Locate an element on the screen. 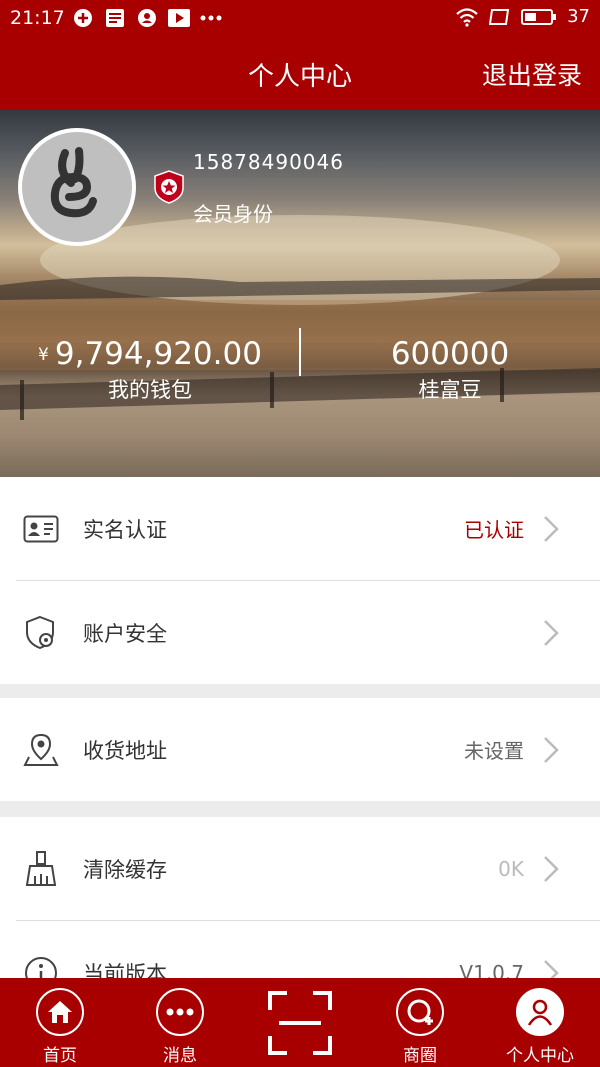 The image size is (600, 1067). screen-rotate-icon is located at coordinates (499, 16).